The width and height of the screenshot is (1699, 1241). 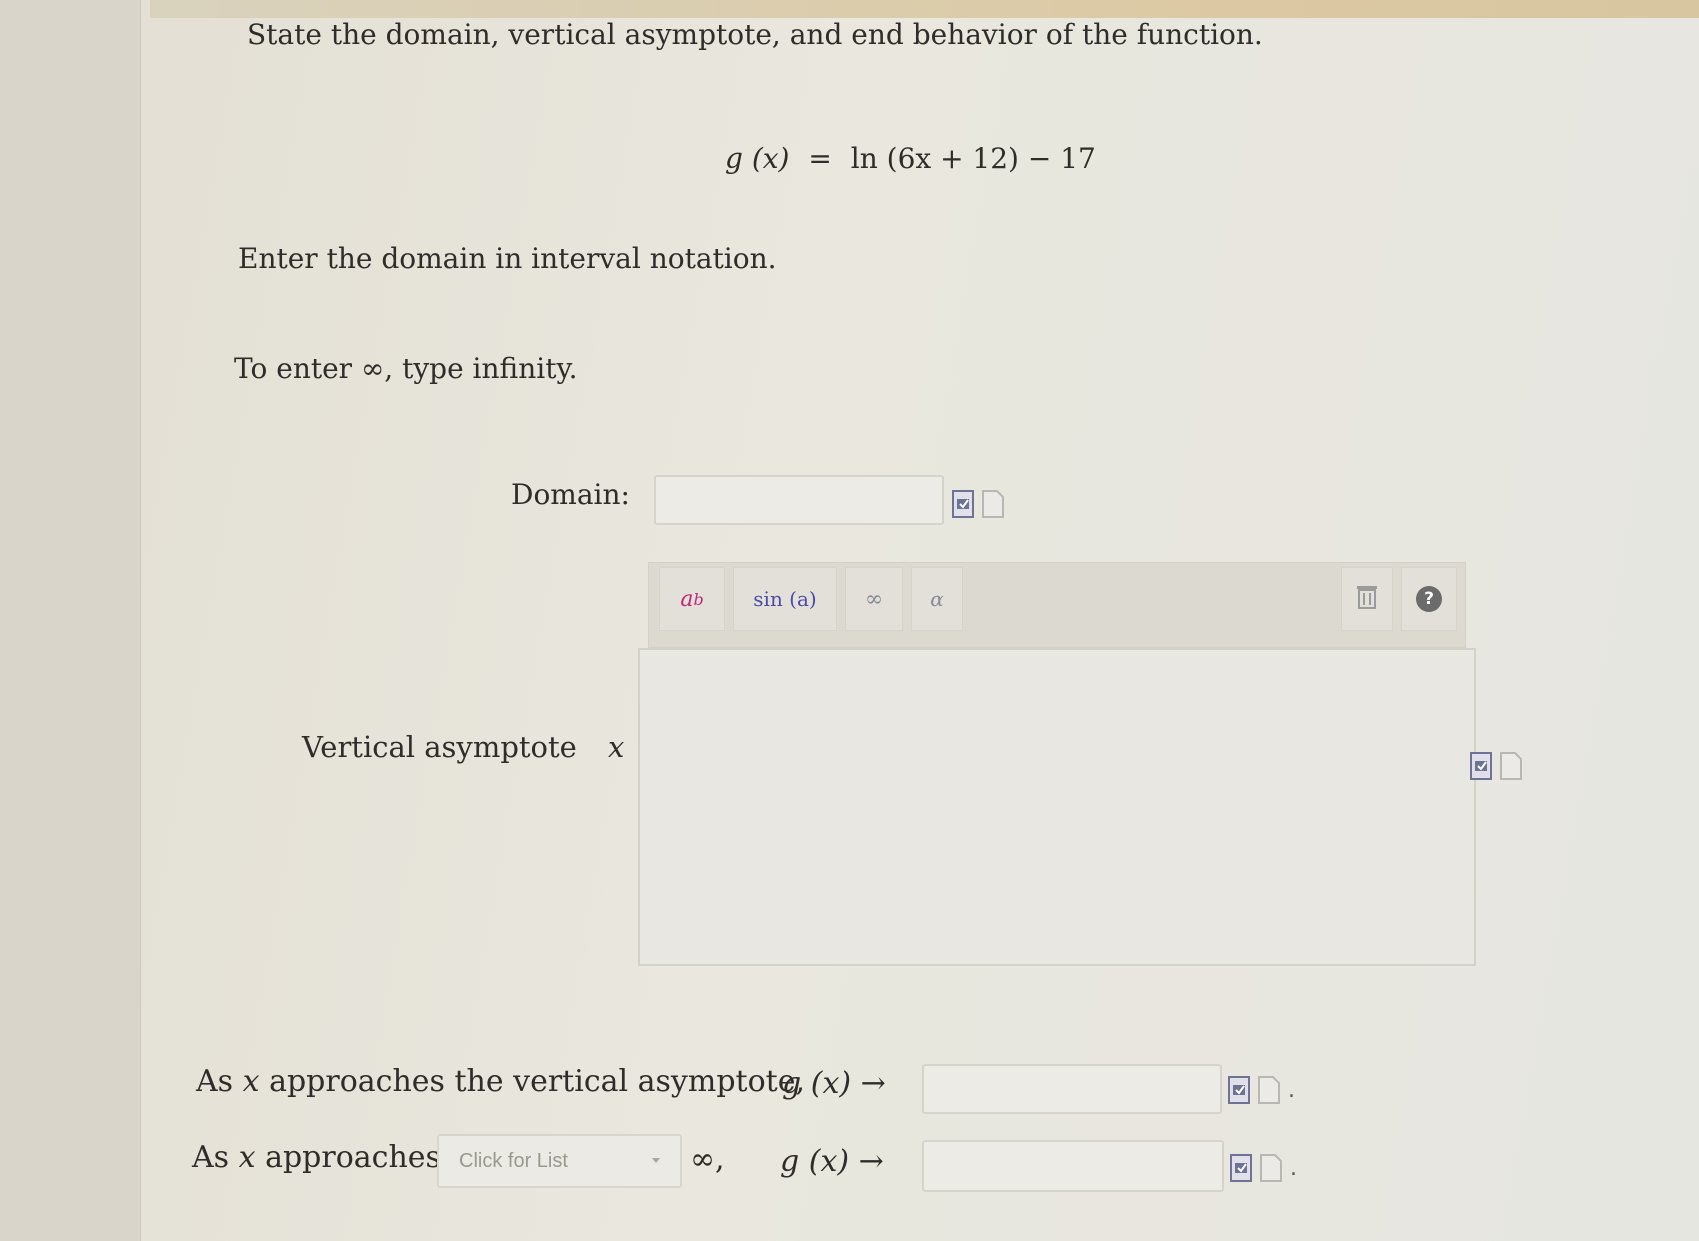 I want to click on row2-prefix: As, so click(x=211, y=1157).